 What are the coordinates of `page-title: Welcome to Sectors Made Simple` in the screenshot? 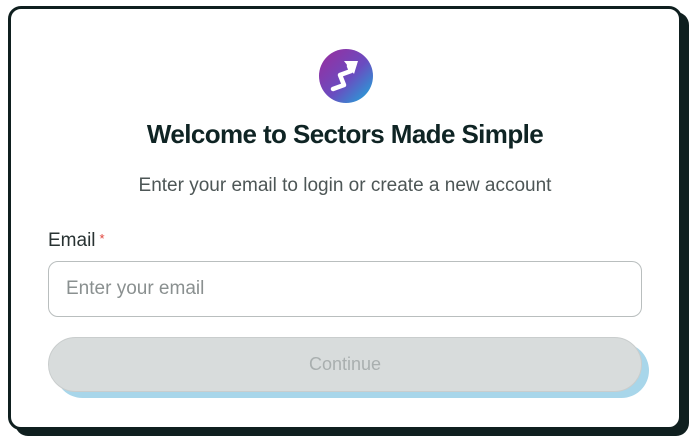 It's located at (345, 134).